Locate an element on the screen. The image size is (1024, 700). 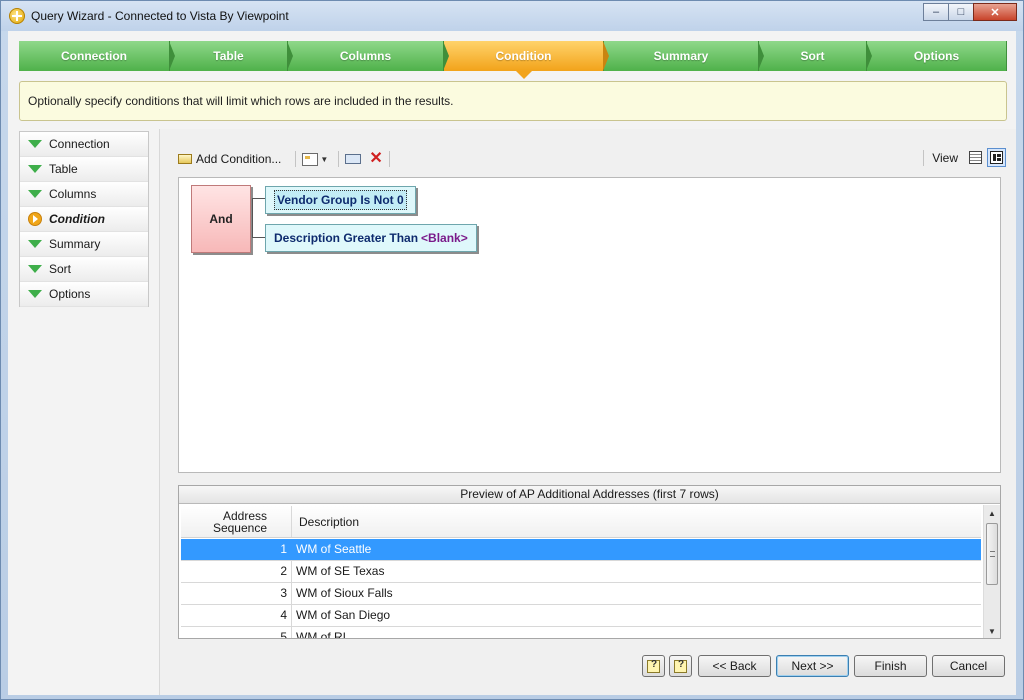
scroll-up-icon: ▲ is located at coordinates (992, 513).